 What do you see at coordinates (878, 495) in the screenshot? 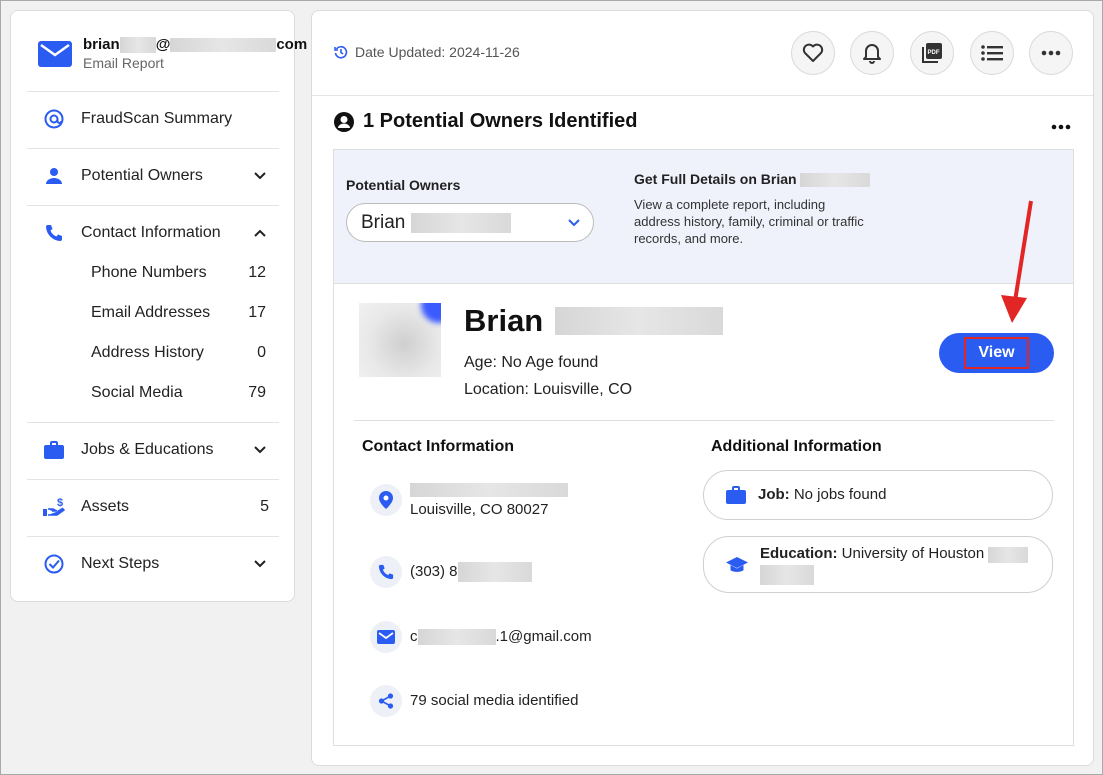
I see `job-info: Job: No jobs found` at bounding box center [878, 495].